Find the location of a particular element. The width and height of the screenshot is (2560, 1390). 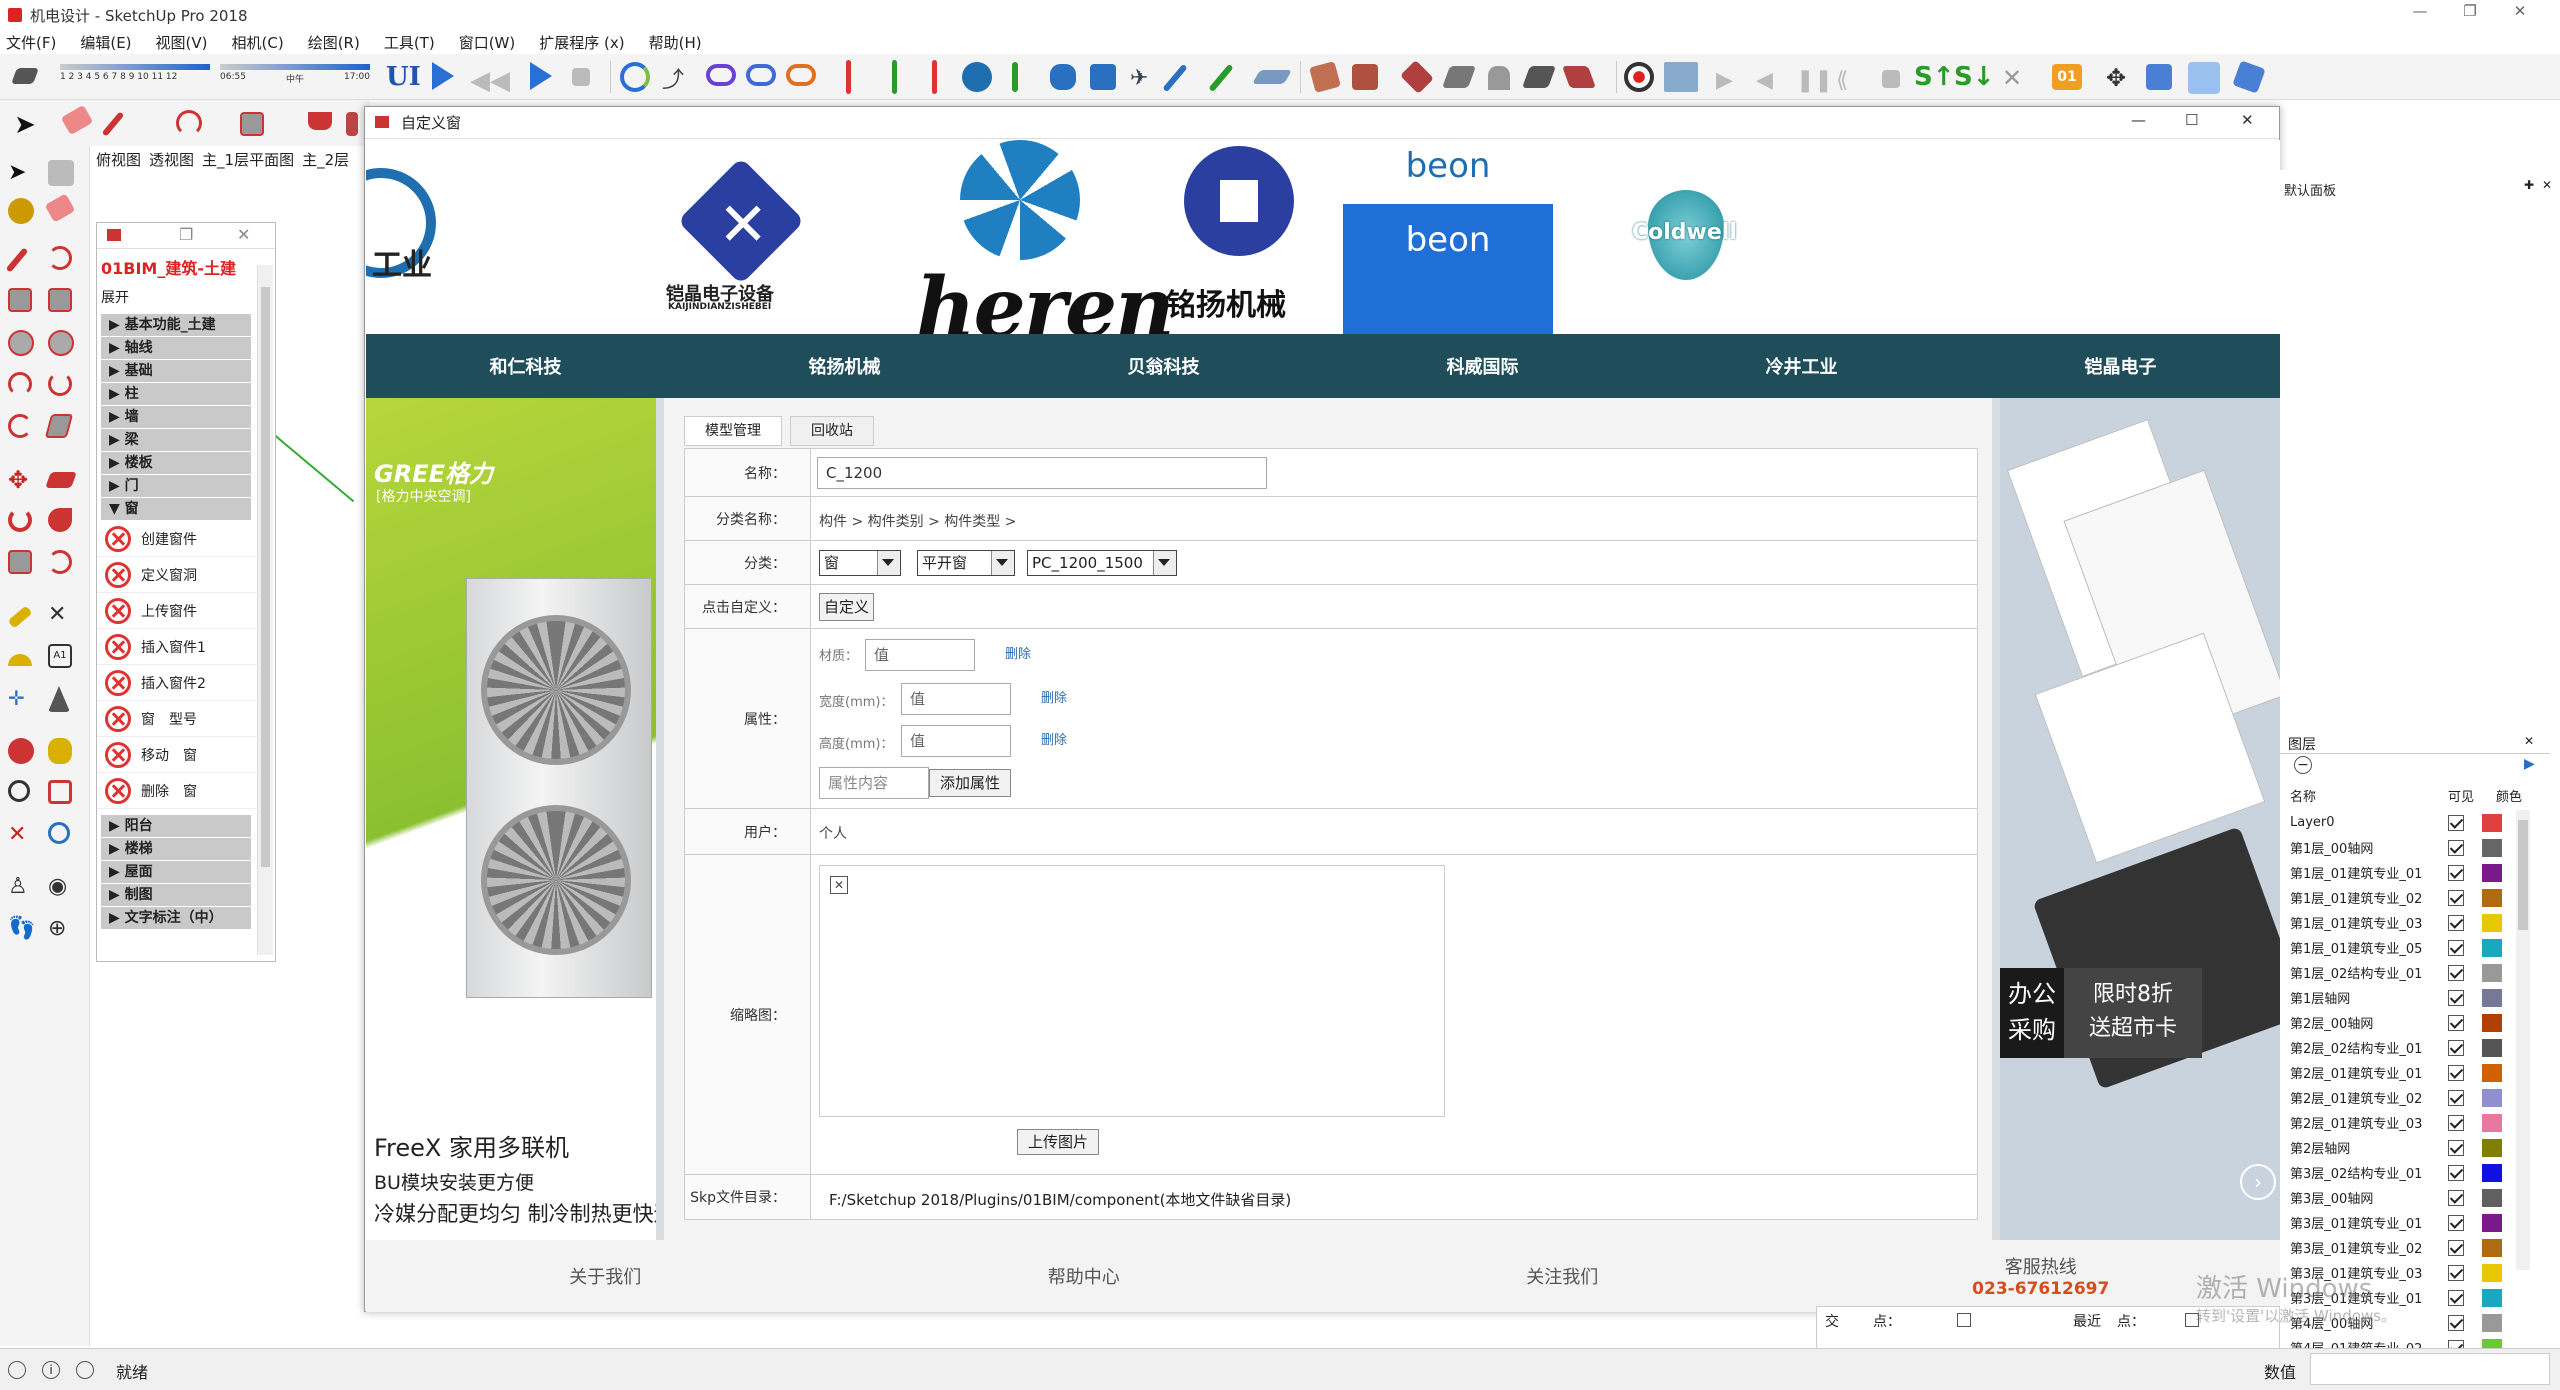

menu-edit: 编辑(E) is located at coordinates (105, 42).